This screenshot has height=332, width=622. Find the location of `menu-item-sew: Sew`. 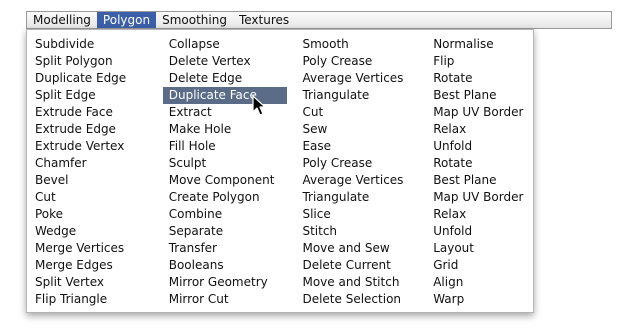

menu-item-sew: Sew is located at coordinates (364, 129).